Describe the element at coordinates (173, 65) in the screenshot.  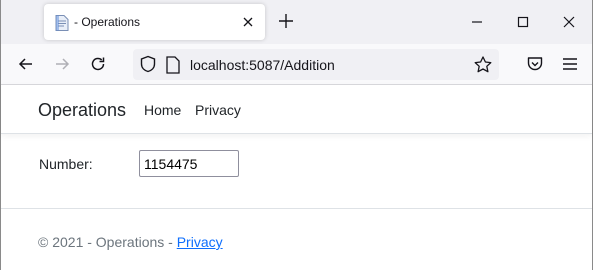
I see `page-info-icon` at that location.